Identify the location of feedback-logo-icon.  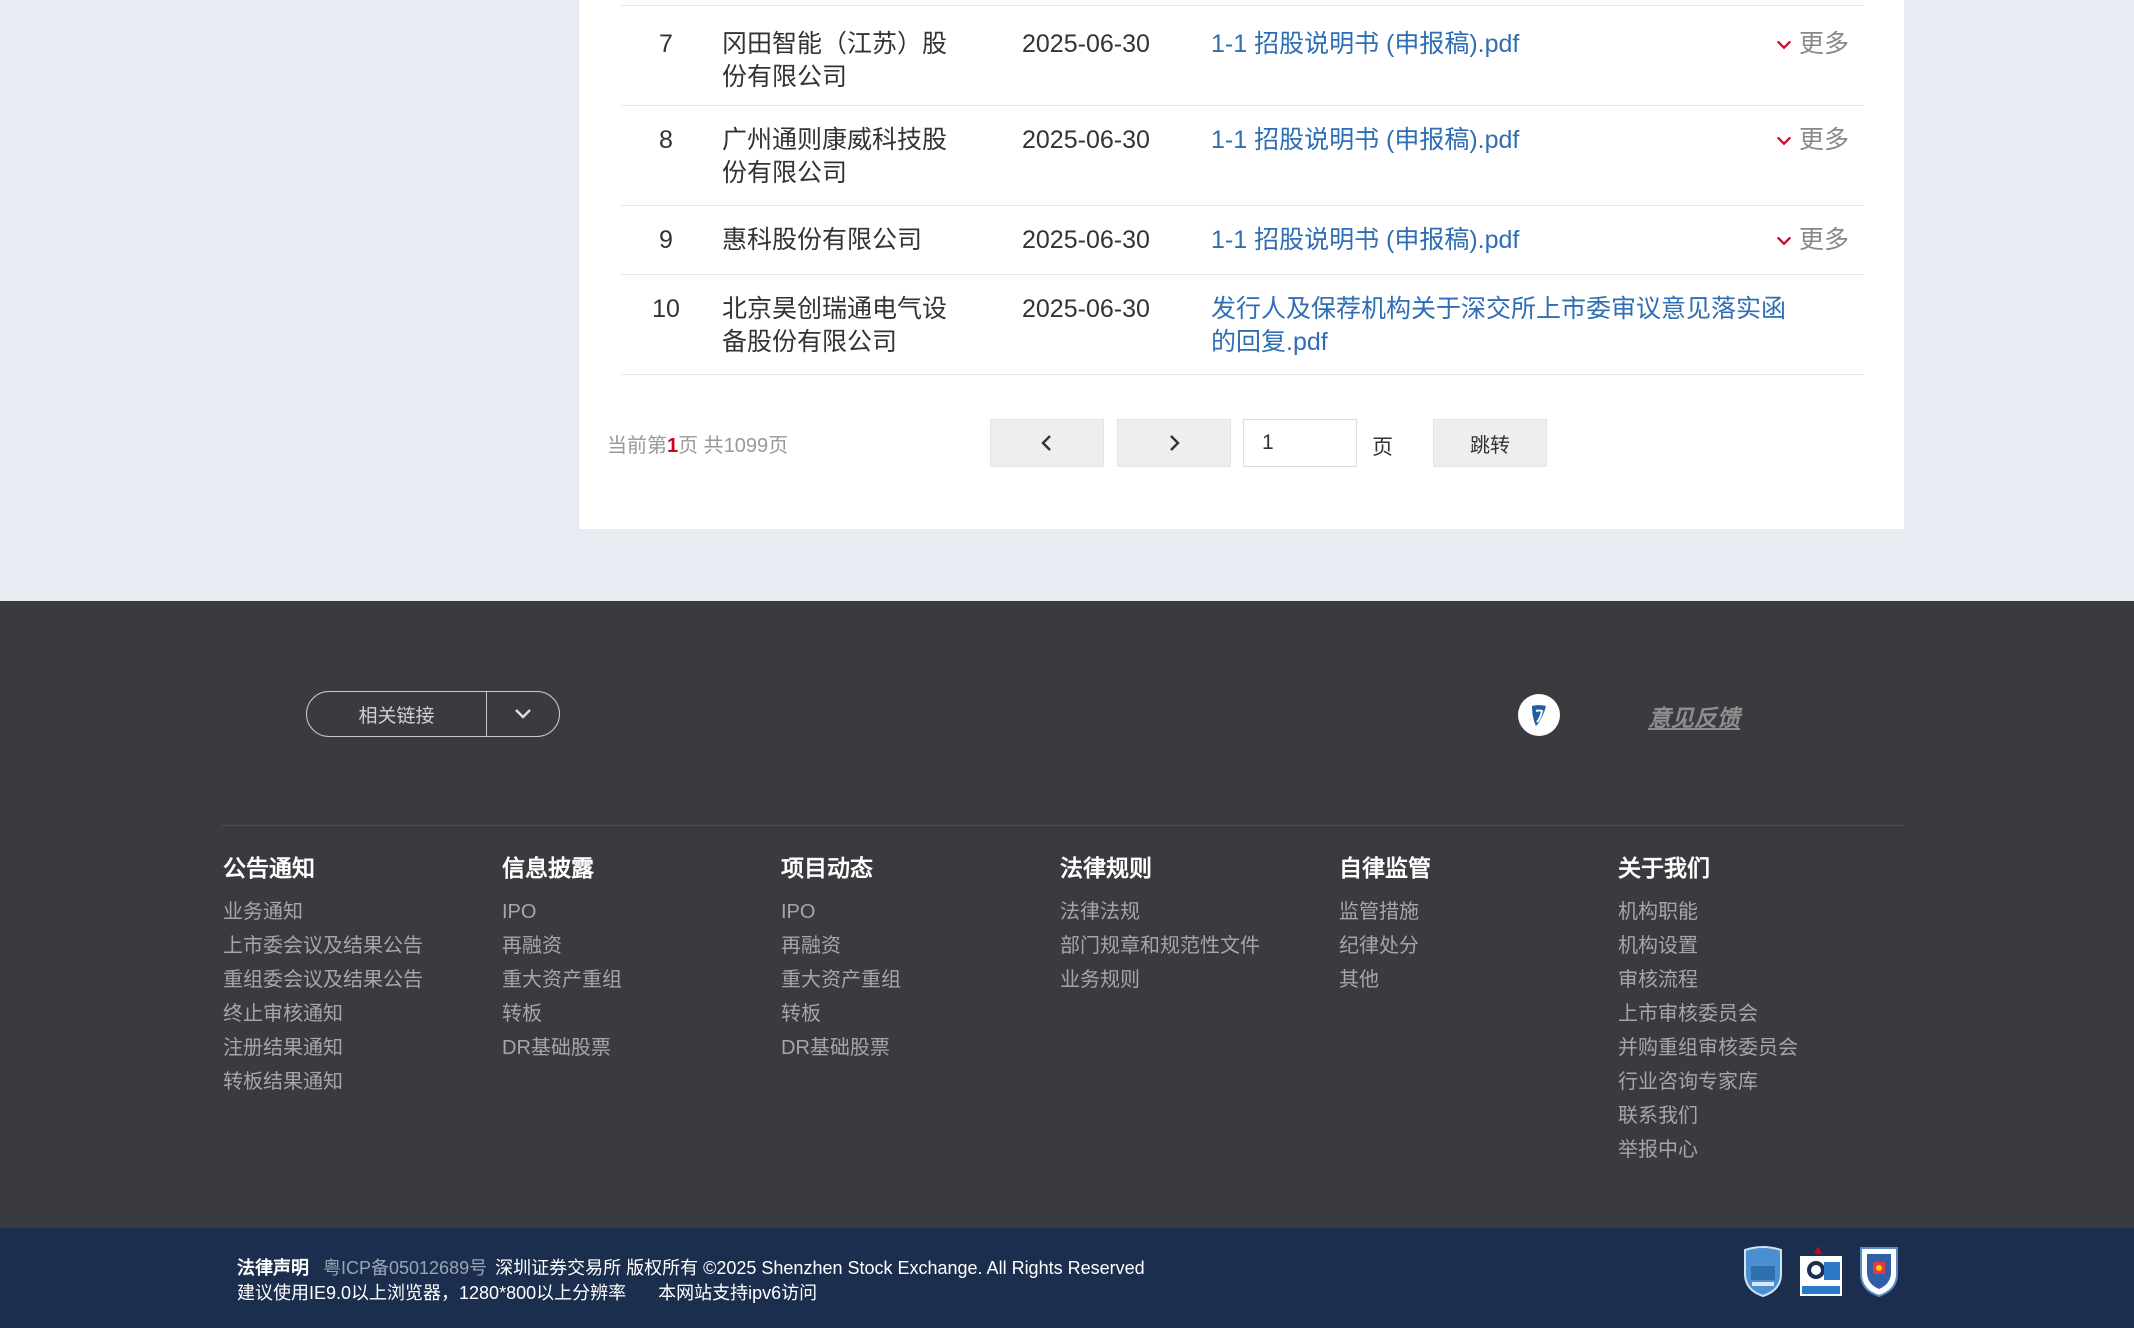
(1539, 715).